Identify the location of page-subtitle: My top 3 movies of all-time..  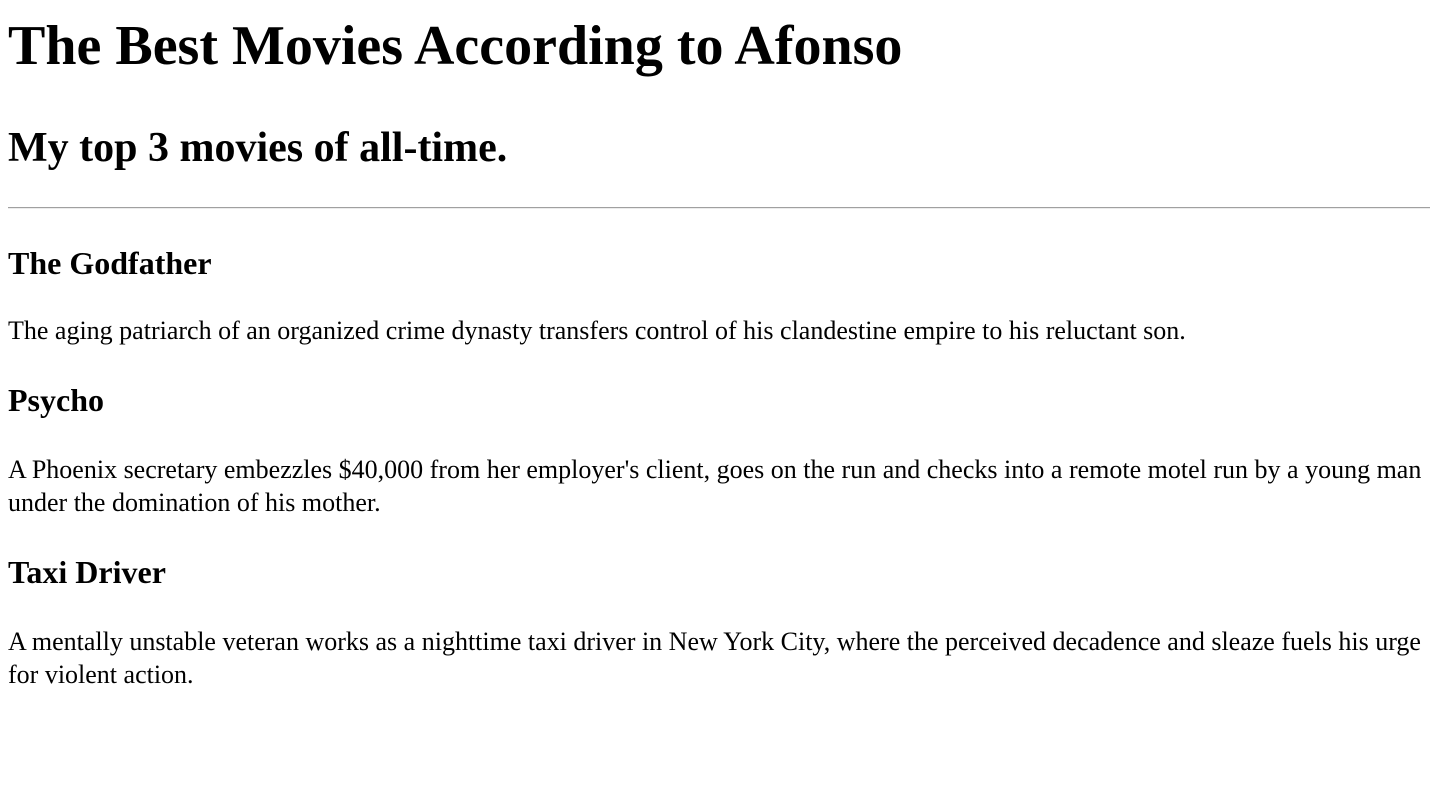
(258, 148).